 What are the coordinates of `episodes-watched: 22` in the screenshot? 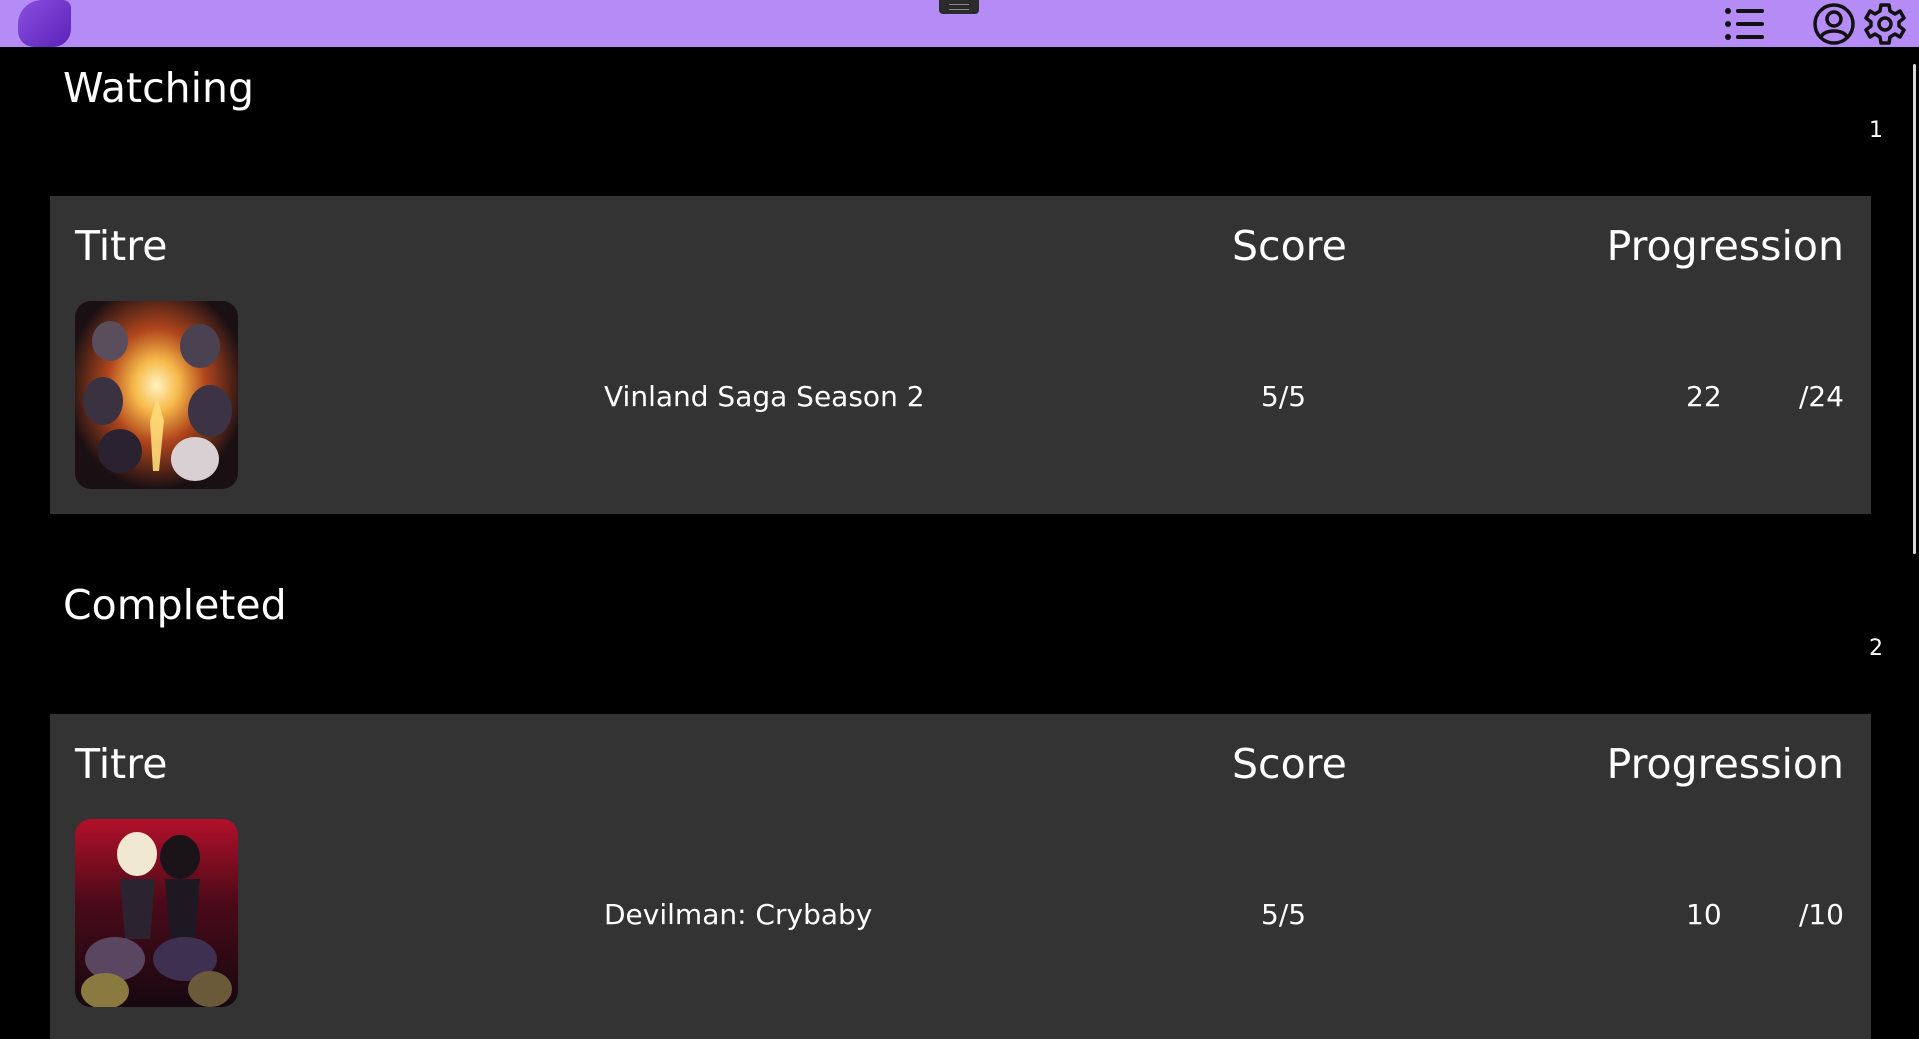 It's located at (1704, 396).